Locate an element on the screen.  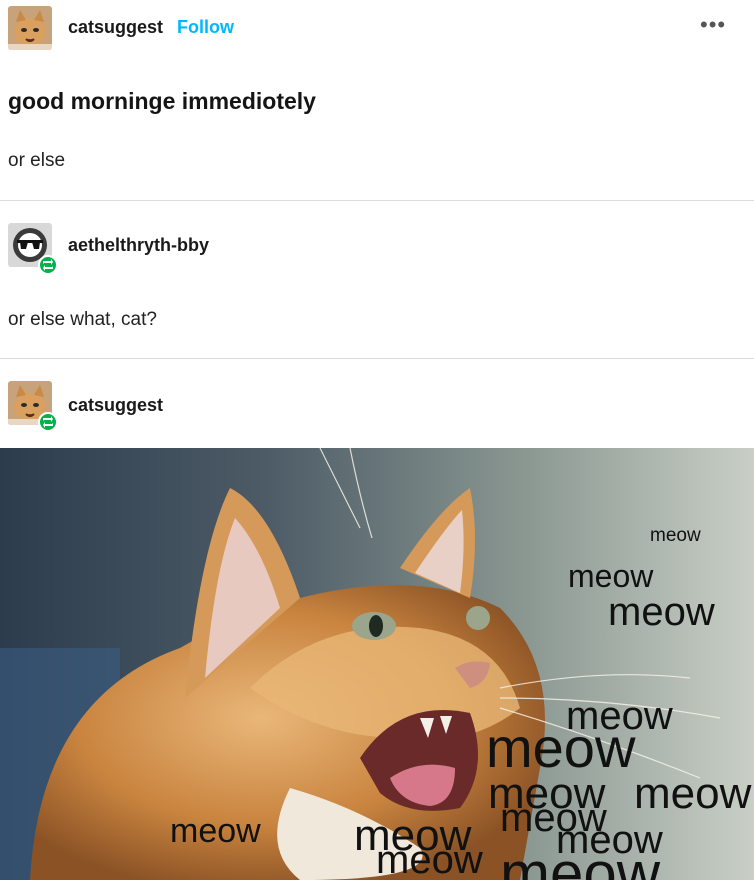
cat-avatar-icon is located at coordinates (30, 28).